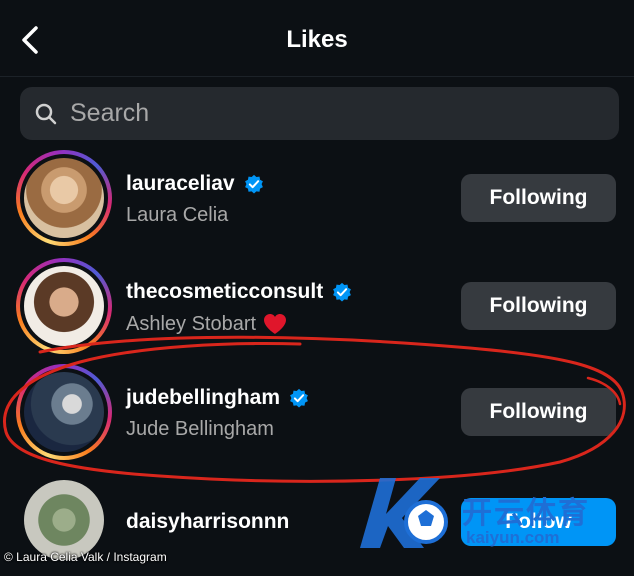 The image size is (634, 576). I want to click on username: daisyharrisonnn, so click(207, 522).